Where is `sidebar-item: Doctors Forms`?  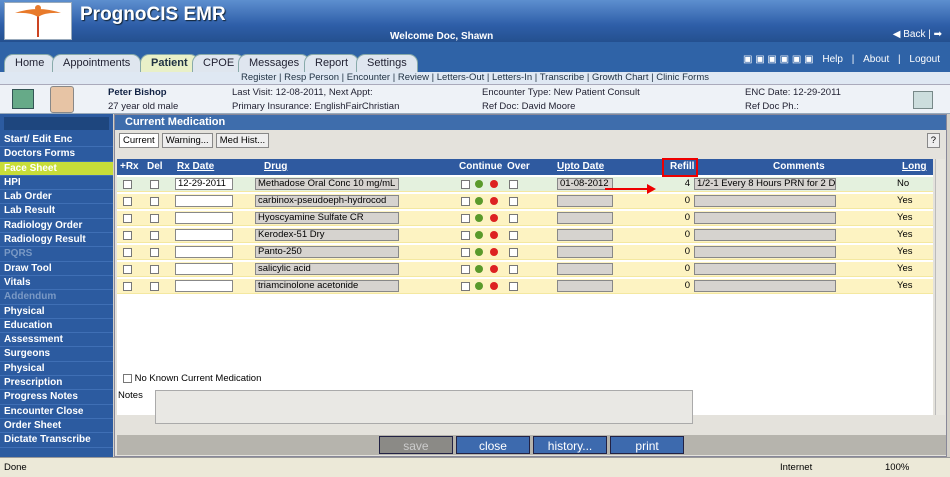 sidebar-item: Doctors Forms is located at coordinates (56, 154).